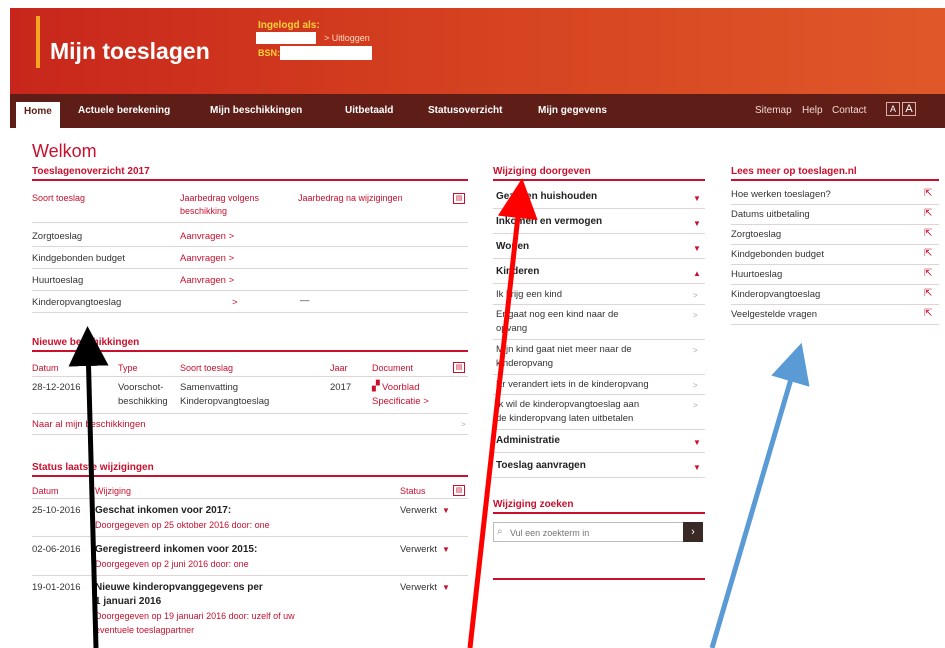  What do you see at coordinates (781, 195) in the screenshot?
I see `readmore-link: Hoe werken toeslagen?` at bounding box center [781, 195].